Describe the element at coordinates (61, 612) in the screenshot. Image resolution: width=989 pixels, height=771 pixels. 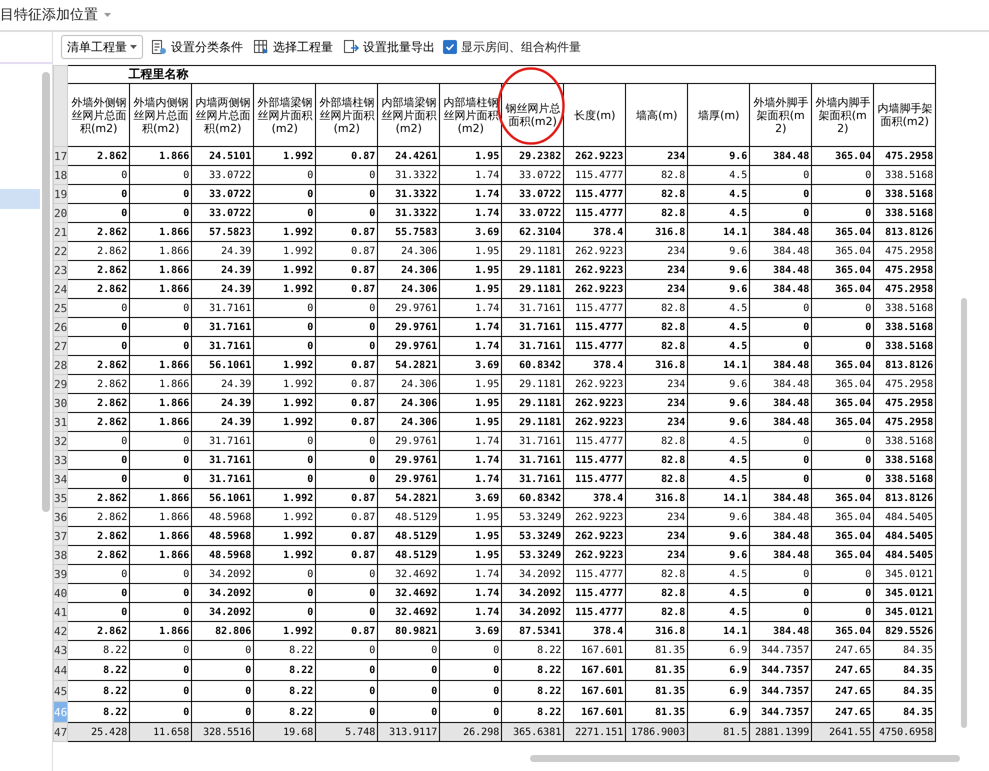
I see `row-number: 41` at that location.